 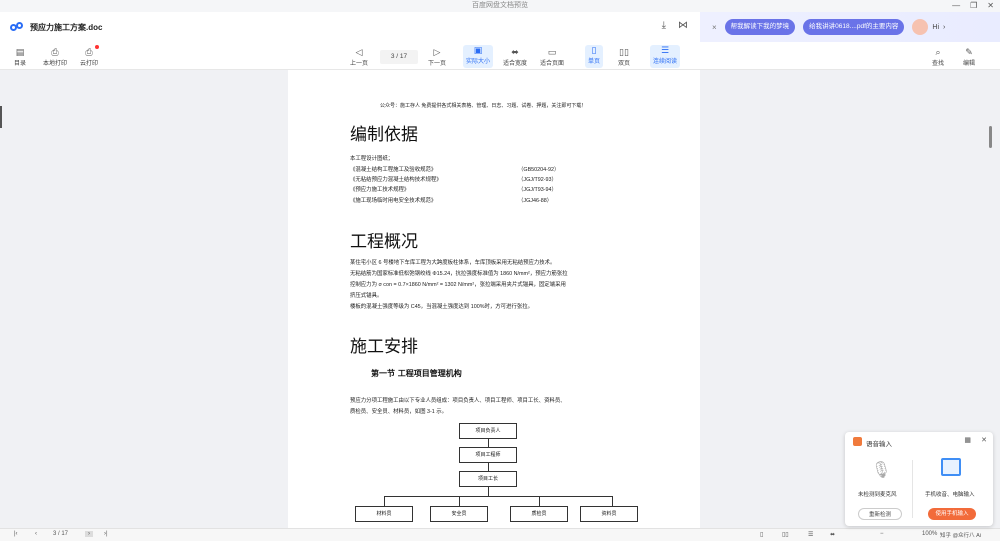 What do you see at coordinates (609, 514) in the screenshot?
I see `org-box-records: 资料员` at bounding box center [609, 514].